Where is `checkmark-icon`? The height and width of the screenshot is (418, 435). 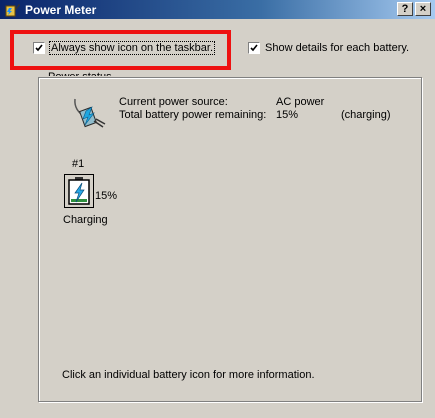 checkmark-icon is located at coordinates (254, 48).